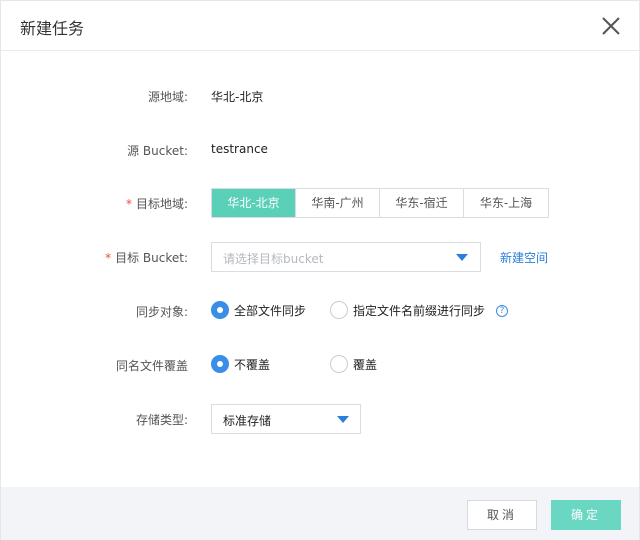 The width and height of the screenshot is (640, 540). I want to click on row-sync-object: 同步对象: 全部文件同步 指定文件名前缀进行同步 ?, so click(320, 311).